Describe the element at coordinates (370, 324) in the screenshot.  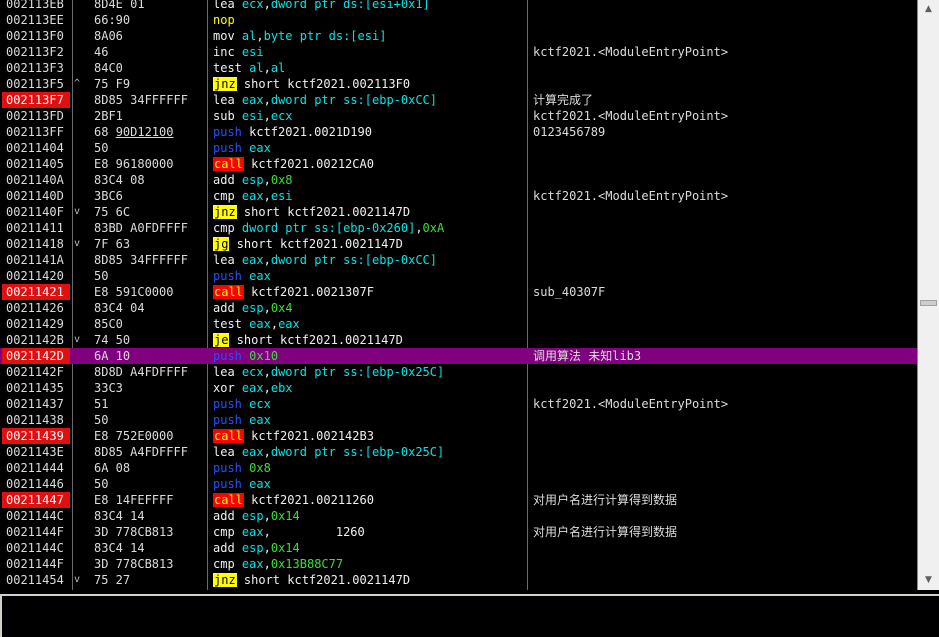
I see `instruction: test eax,eax` at that location.